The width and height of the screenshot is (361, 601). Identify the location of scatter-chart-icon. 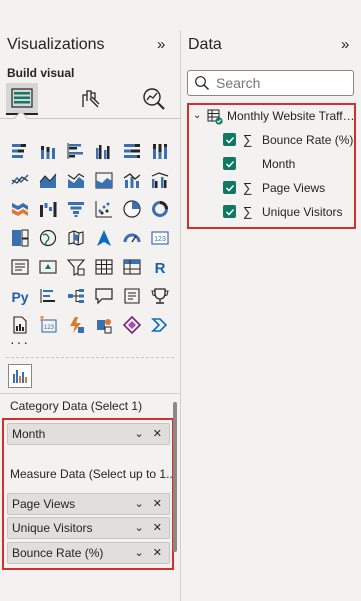
(104, 208).